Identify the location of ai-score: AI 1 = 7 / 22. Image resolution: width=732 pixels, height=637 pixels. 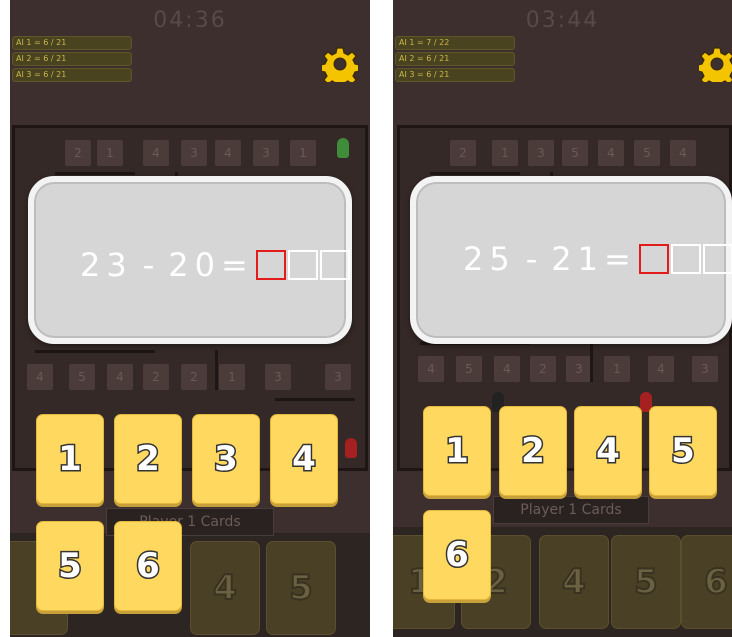
(455, 43).